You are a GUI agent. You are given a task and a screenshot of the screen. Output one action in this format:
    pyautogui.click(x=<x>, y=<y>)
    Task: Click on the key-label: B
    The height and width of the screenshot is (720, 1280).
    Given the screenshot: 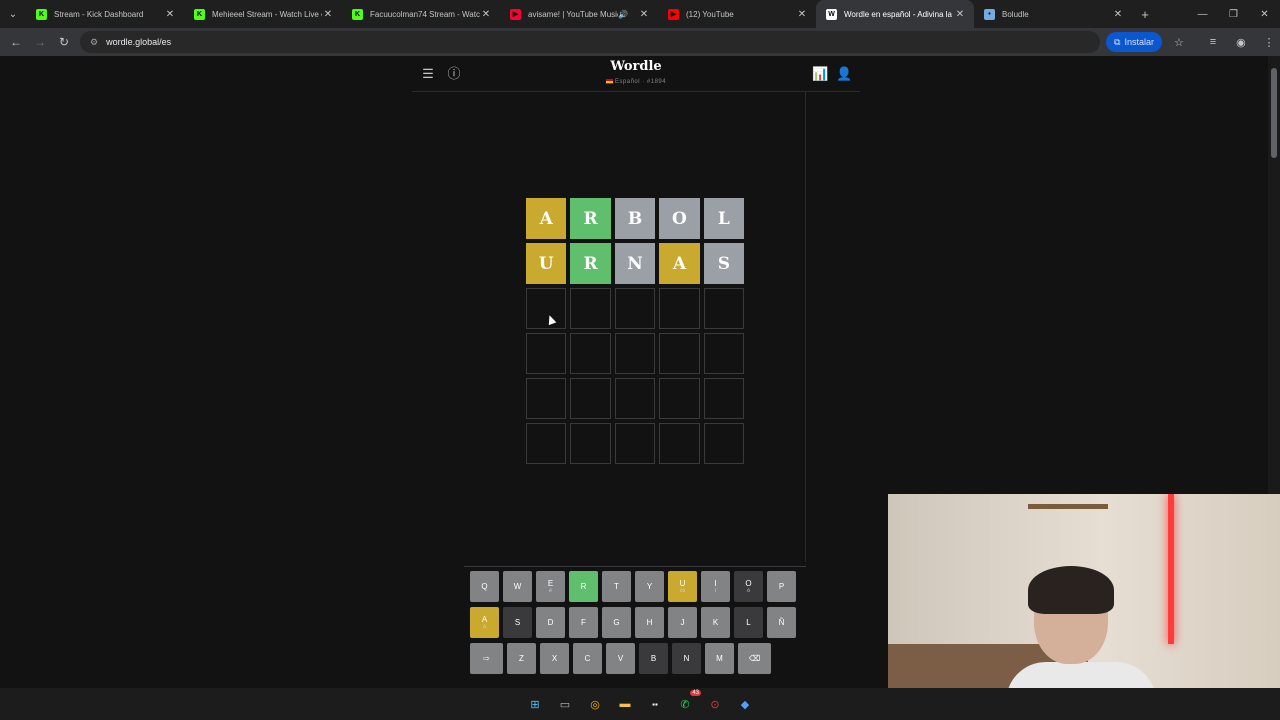 What is the action you would take?
    pyautogui.click(x=653, y=658)
    